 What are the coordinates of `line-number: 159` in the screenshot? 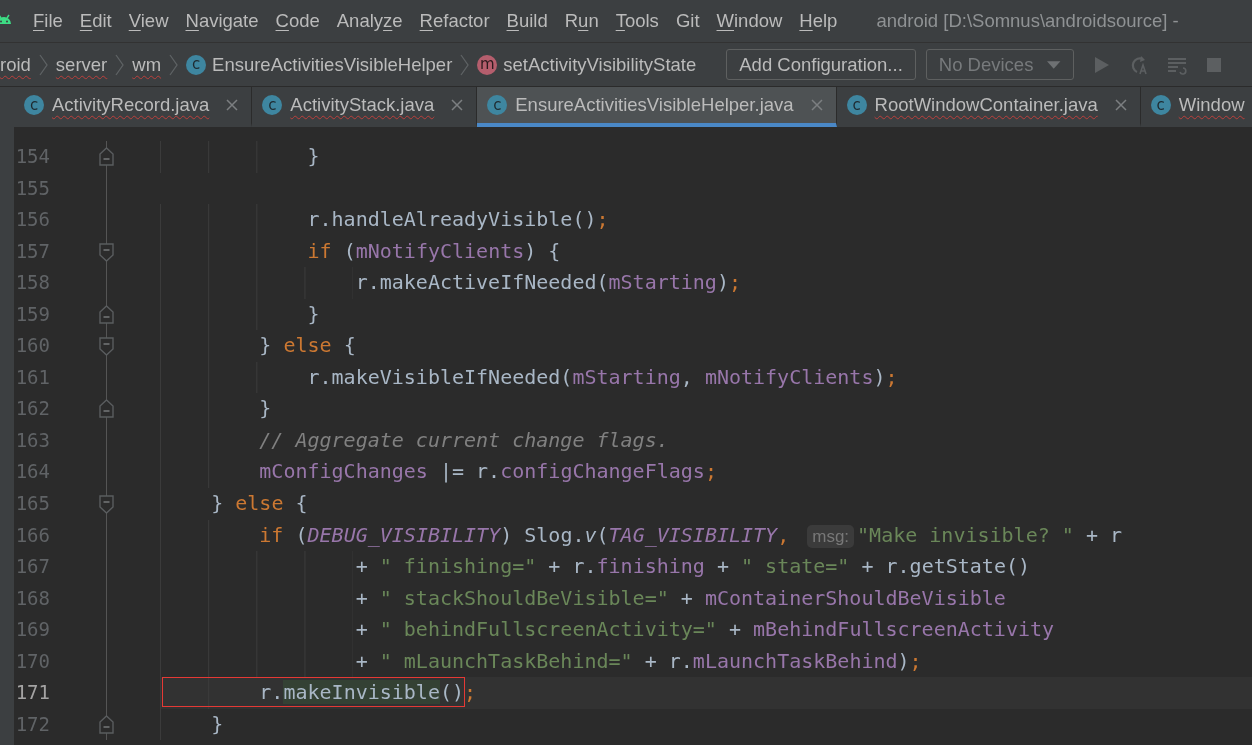 It's located at (32, 314).